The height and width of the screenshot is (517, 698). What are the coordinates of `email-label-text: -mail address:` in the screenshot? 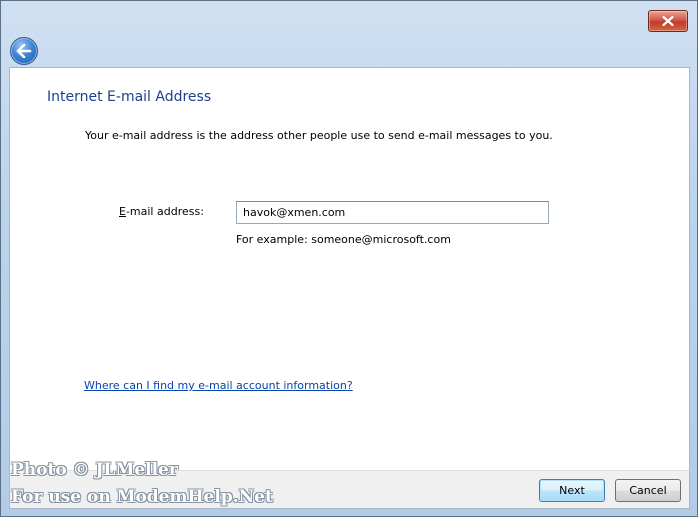 It's located at (164, 211).